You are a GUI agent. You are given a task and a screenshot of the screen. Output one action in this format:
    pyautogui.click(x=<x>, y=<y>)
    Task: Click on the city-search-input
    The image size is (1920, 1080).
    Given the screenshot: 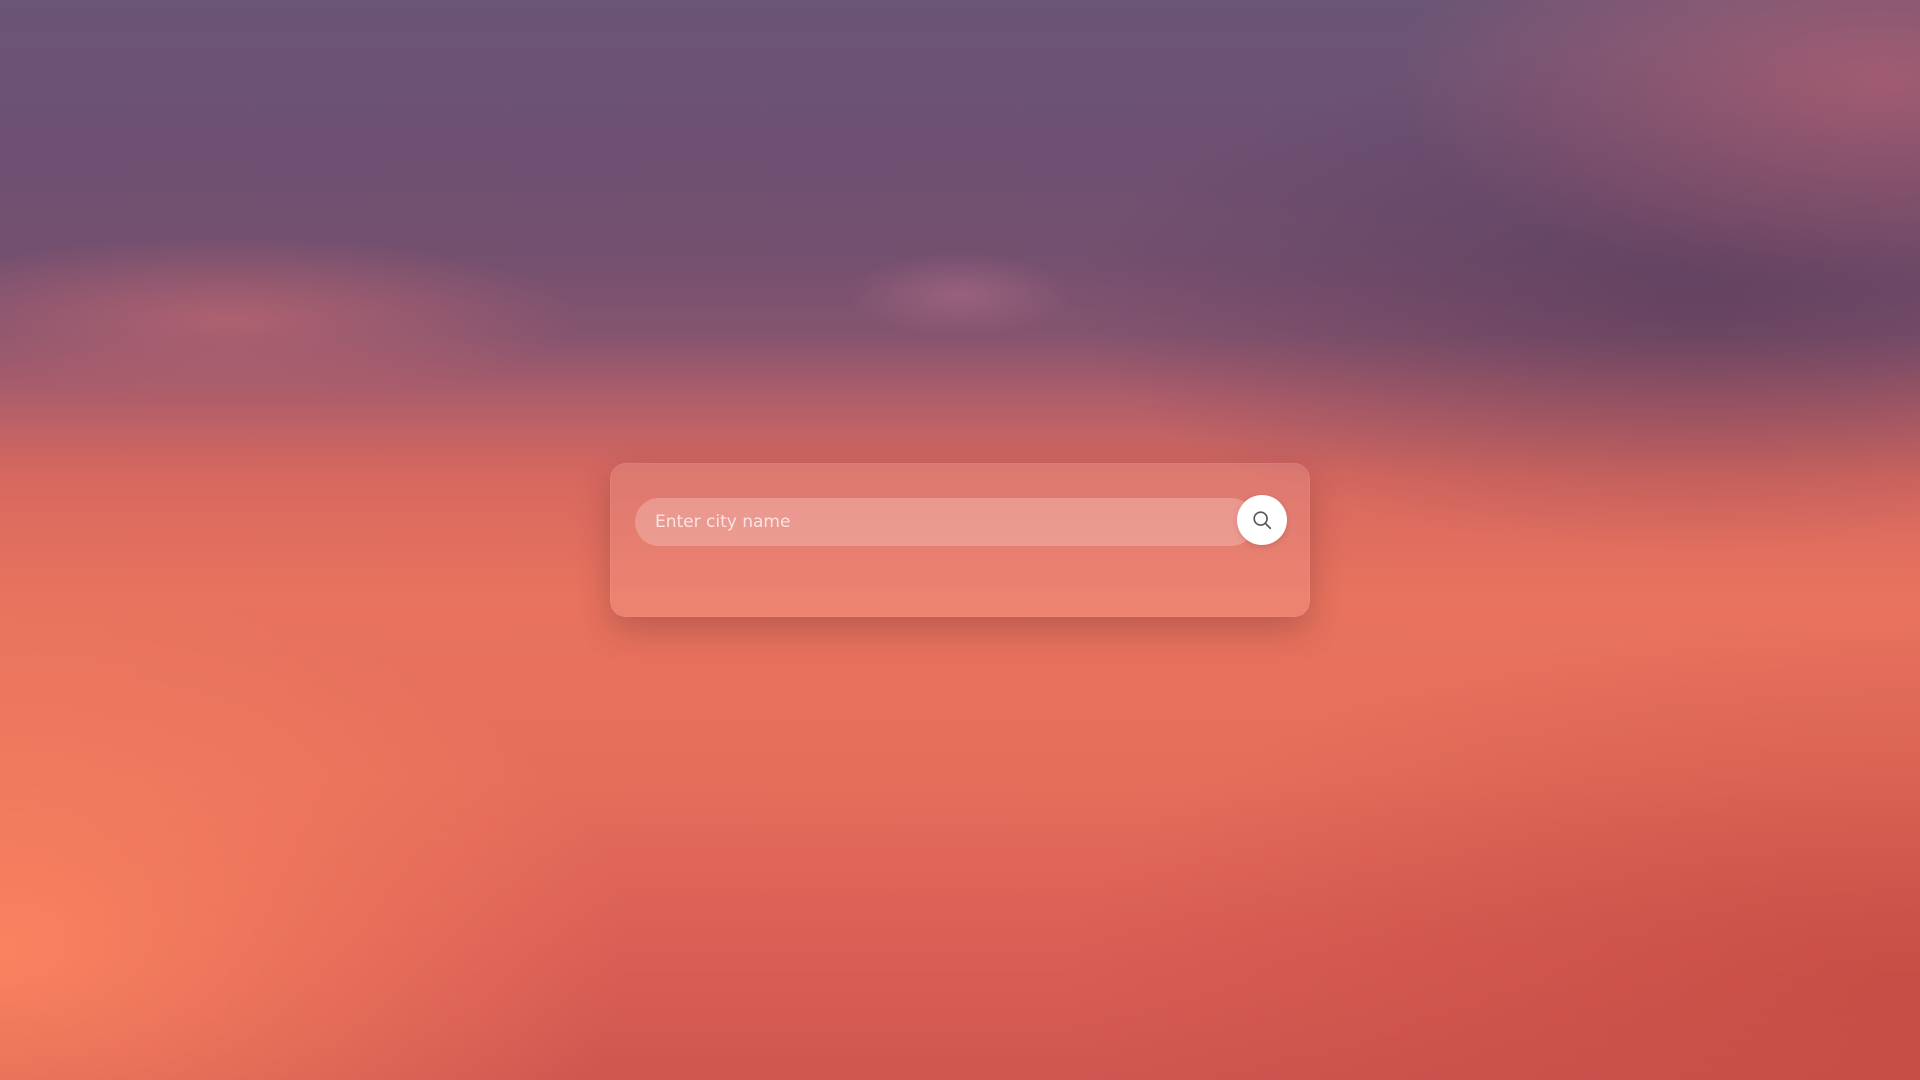 What is the action you would take?
    pyautogui.click(x=945, y=522)
    